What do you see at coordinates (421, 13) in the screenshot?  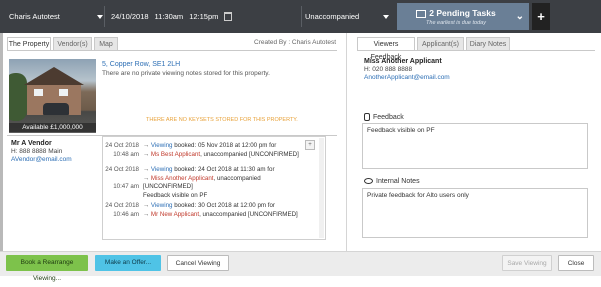 I see `task-list-icon` at bounding box center [421, 13].